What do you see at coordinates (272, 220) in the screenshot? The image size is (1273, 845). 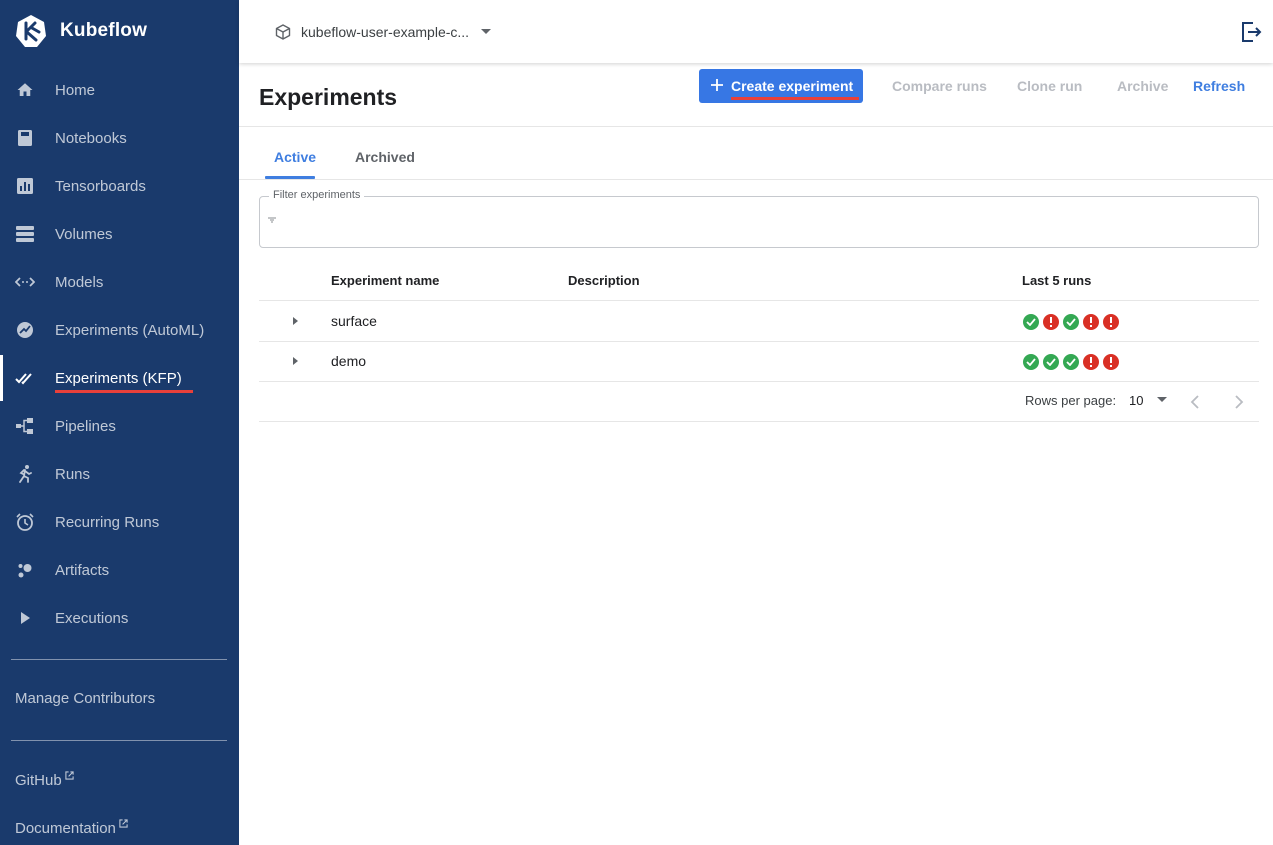 I see `filter-list-icon` at bounding box center [272, 220].